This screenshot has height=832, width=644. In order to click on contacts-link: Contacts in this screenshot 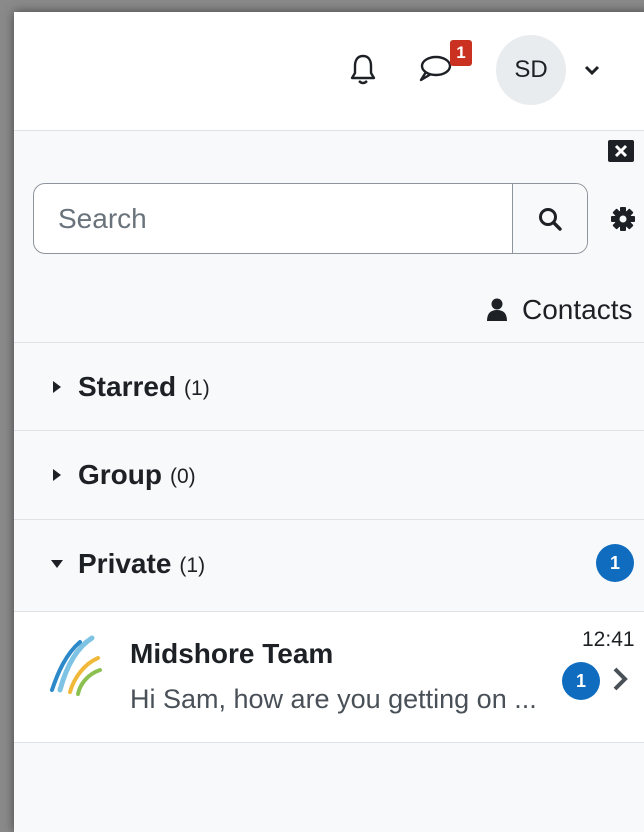, I will do `click(559, 310)`.